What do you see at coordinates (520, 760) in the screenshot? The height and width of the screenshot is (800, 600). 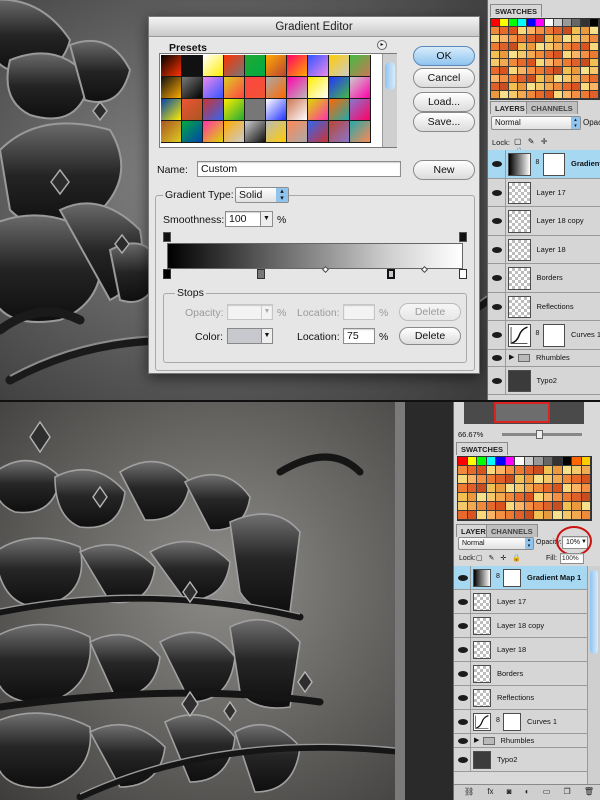 I see `layer-row: Typo2` at bounding box center [520, 760].